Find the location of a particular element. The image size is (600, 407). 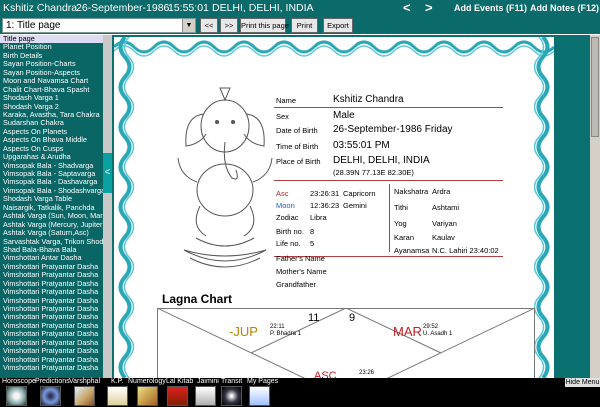

nakshatra-value: Ardra is located at coordinates (441, 191).